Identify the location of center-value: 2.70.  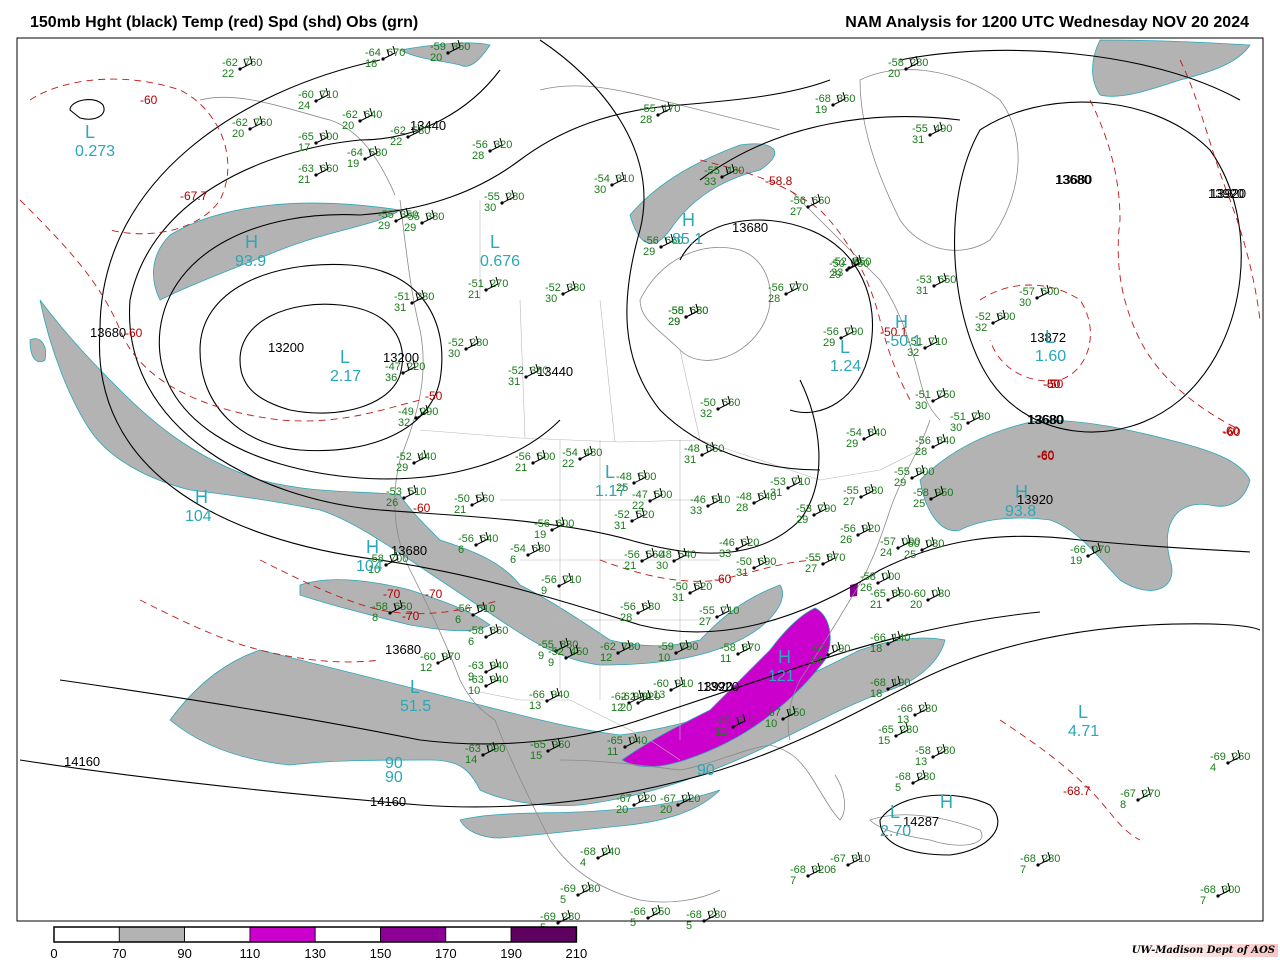
(895, 831).